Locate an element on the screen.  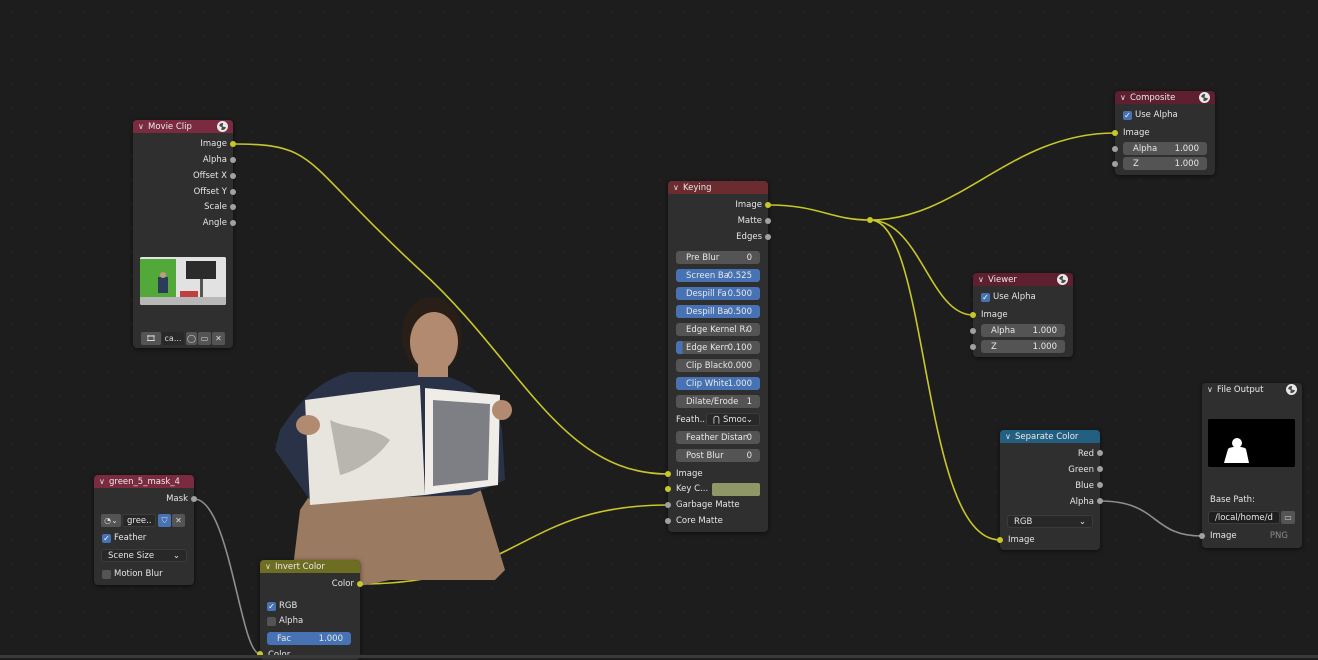
feather-distance-field: Feather Distan 0 is located at coordinates (718, 437).